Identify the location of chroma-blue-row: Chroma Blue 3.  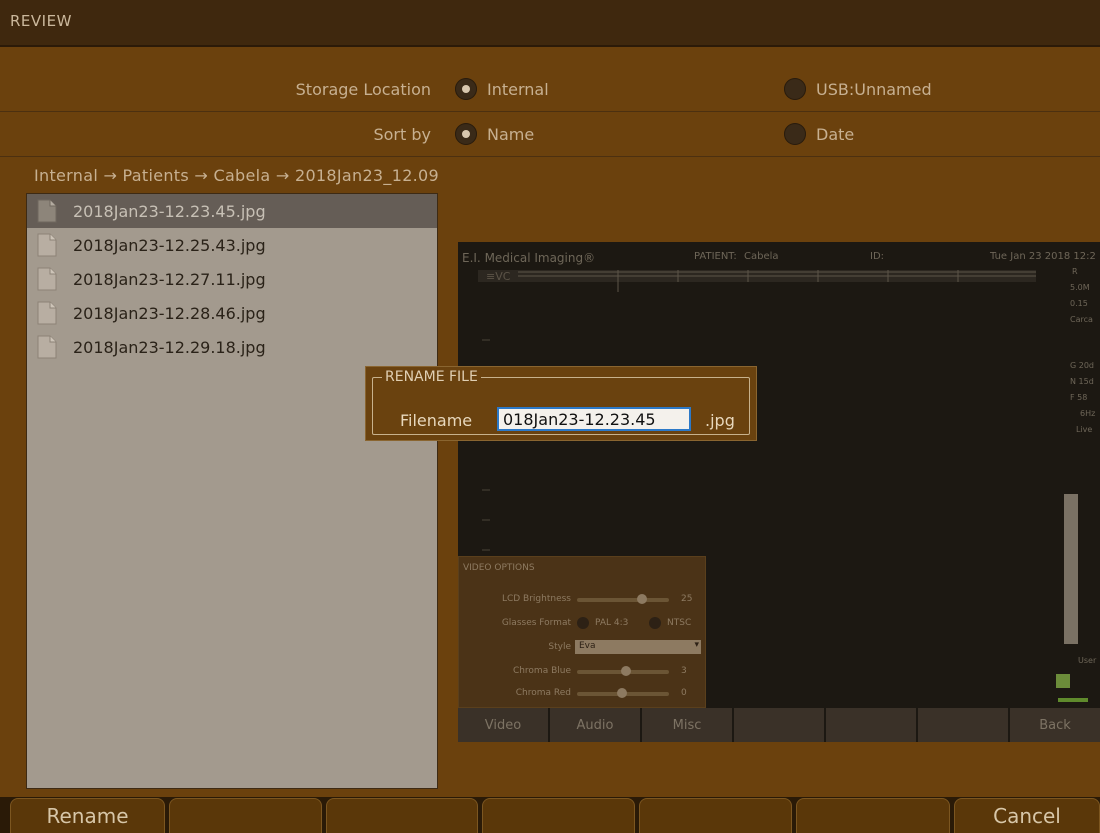
(583, 672).